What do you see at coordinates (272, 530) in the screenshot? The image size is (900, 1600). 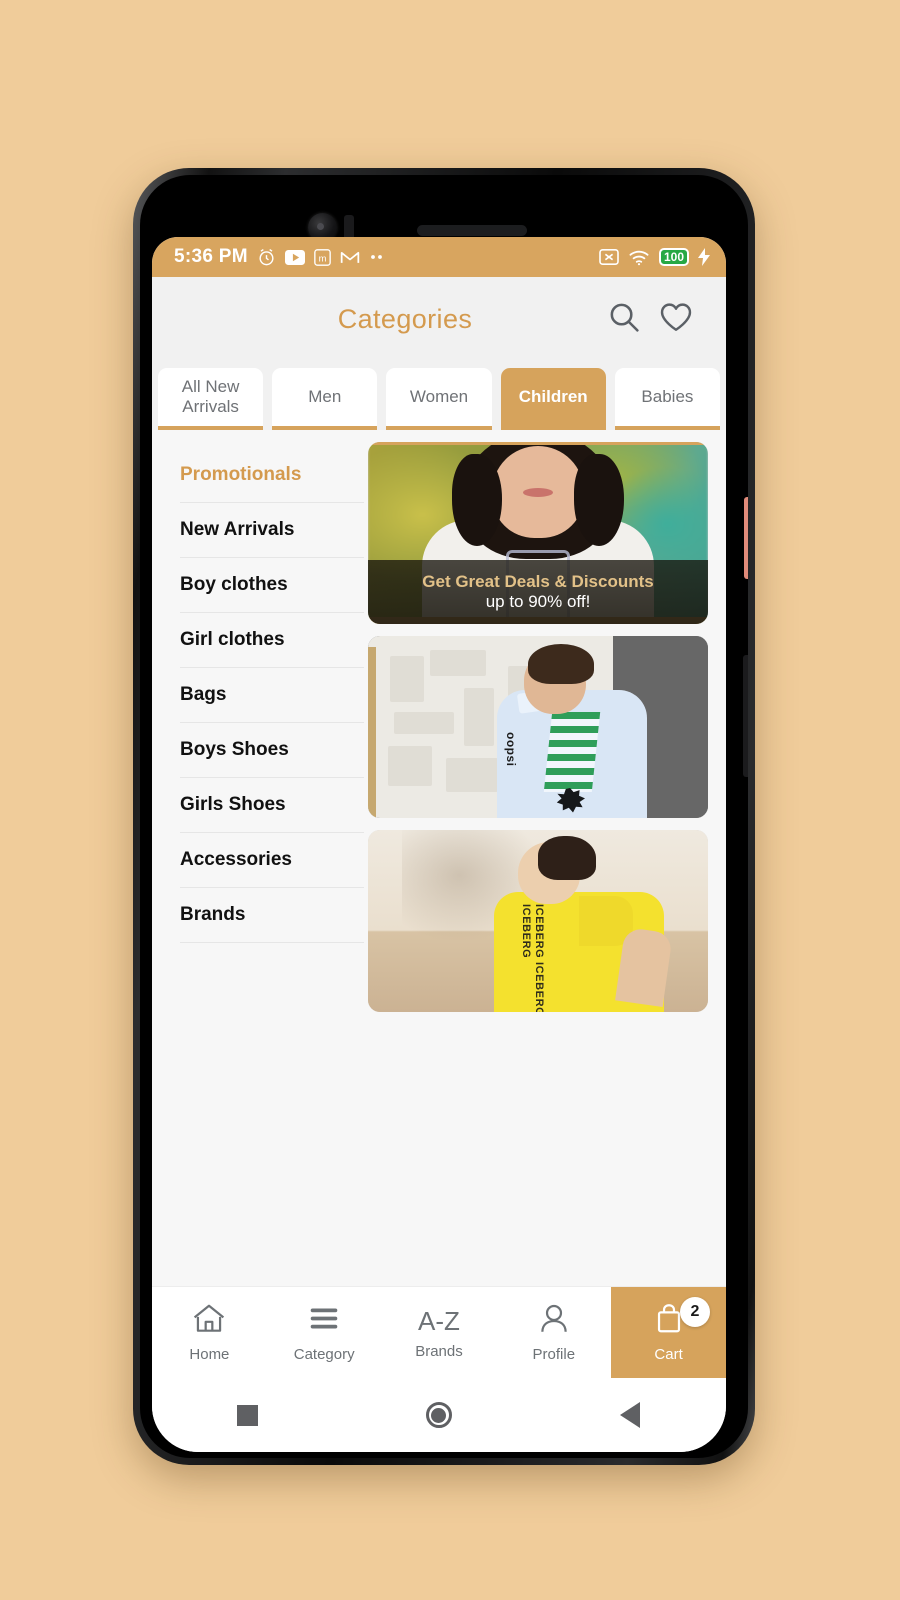 I see `sidebar-item-new-arrivals: New Arrivals` at bounding box center [272, 530].